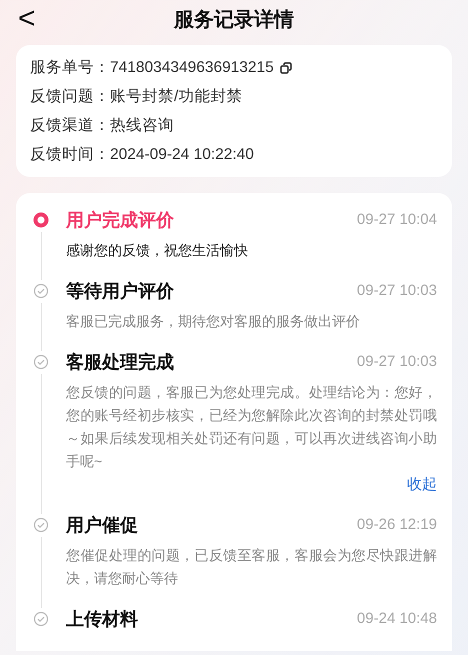 This screenshot has width=468, height=655. Describe the element at coordinates (396, 618) in the screenshot. I see `step-time: 09-24 10:48` at that location.